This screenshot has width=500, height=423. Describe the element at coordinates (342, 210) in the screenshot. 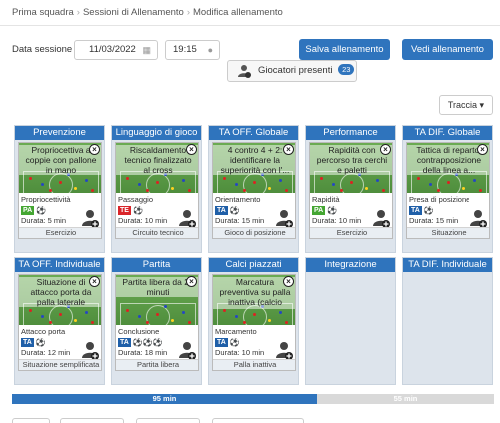

I see `exercise-info: Rapidità PA ⚽ Durata: 10 min` at that location.